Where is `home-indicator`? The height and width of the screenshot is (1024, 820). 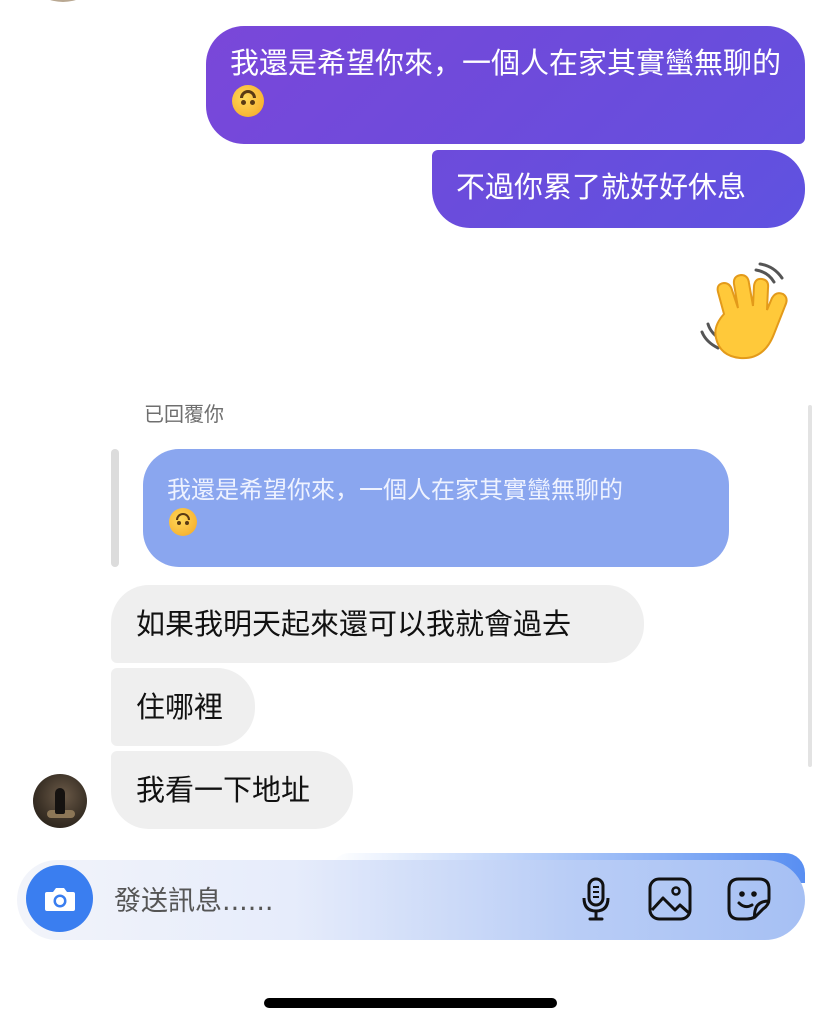
home-indicator is located at coordinates (410, 1003).